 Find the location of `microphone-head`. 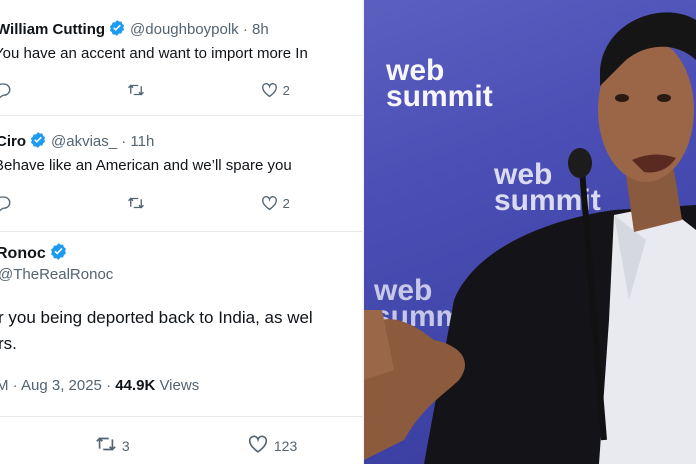

microphone-head is located at coordinates (580, 163).